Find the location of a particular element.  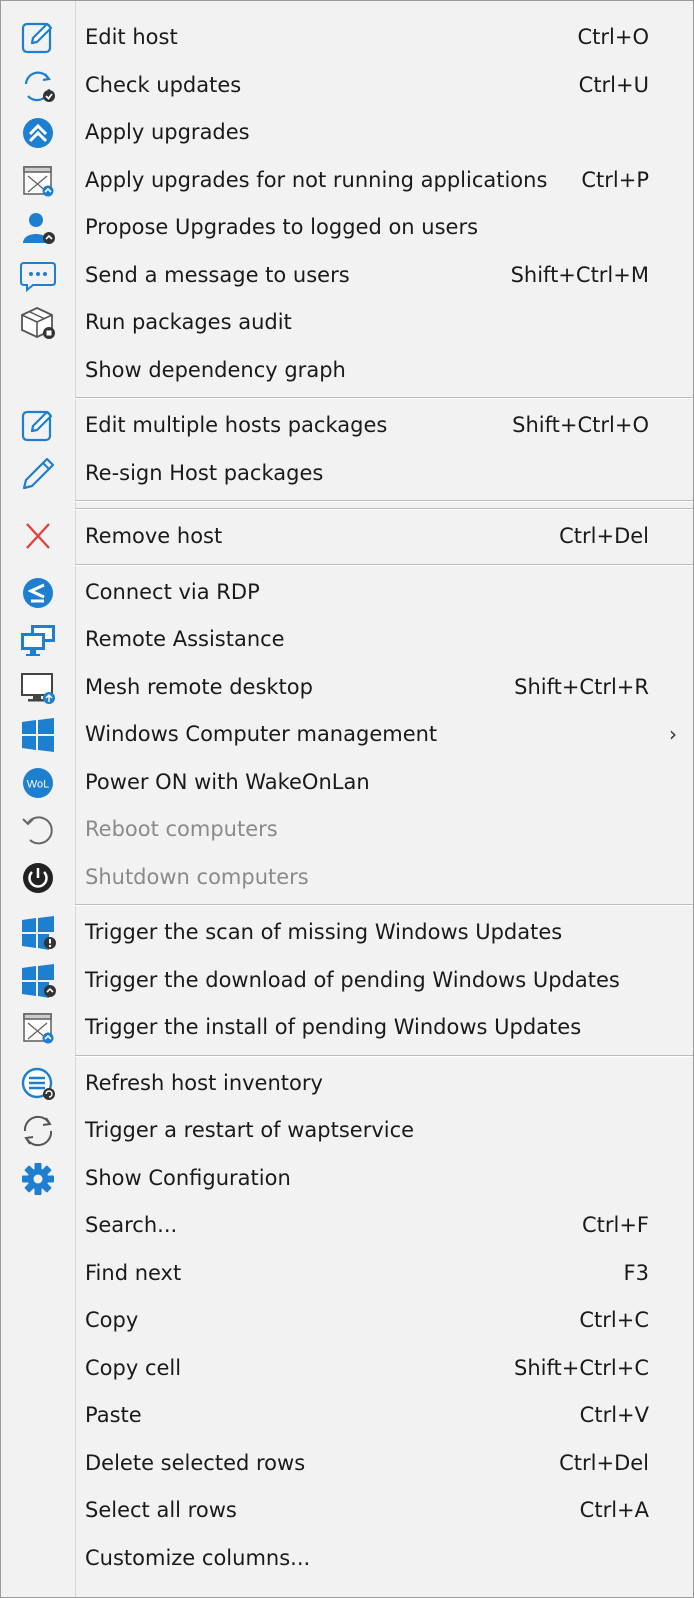

wol-icon-text: WoL is located at coordinates (38, 784).